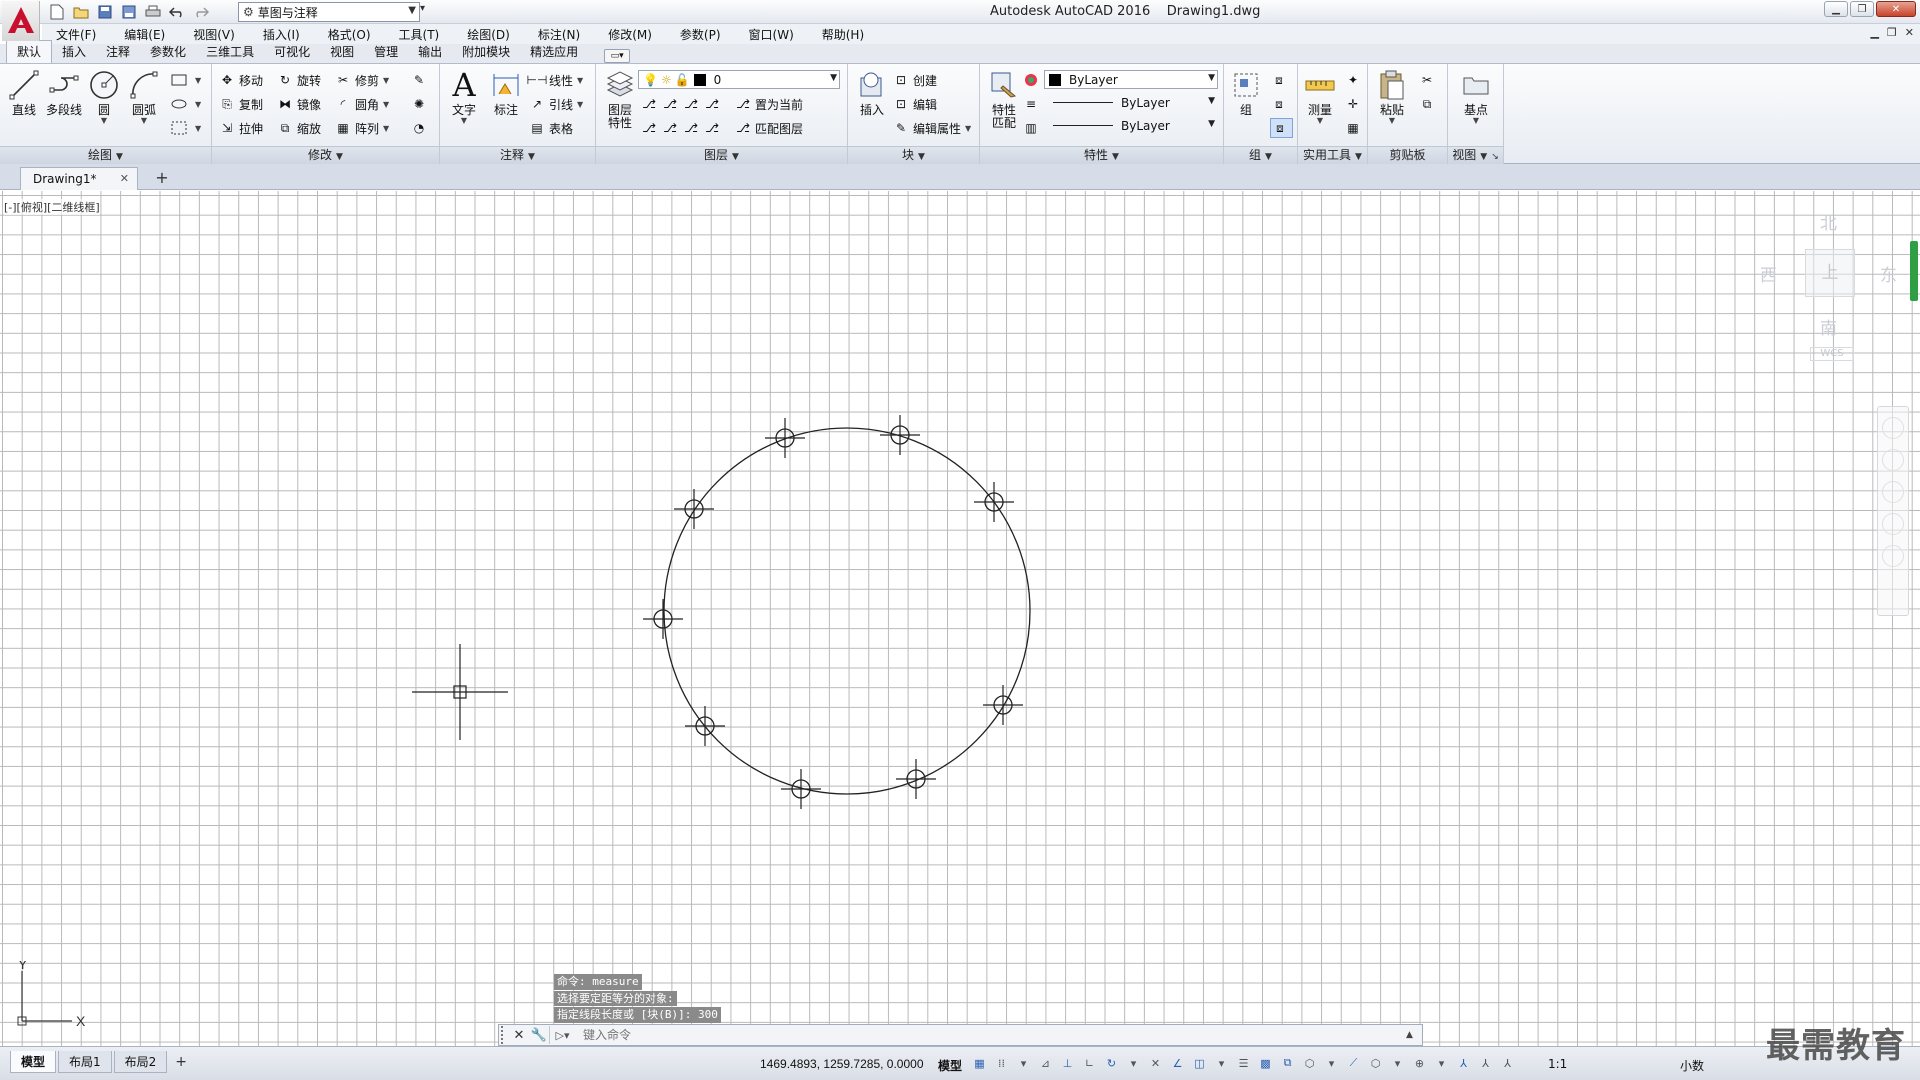 The height and width of the screenshot is (1080, 1920). Describe the element at coordinates (185, 80) in the screenshot. I see `rectangle-tool: ▼` at that location.